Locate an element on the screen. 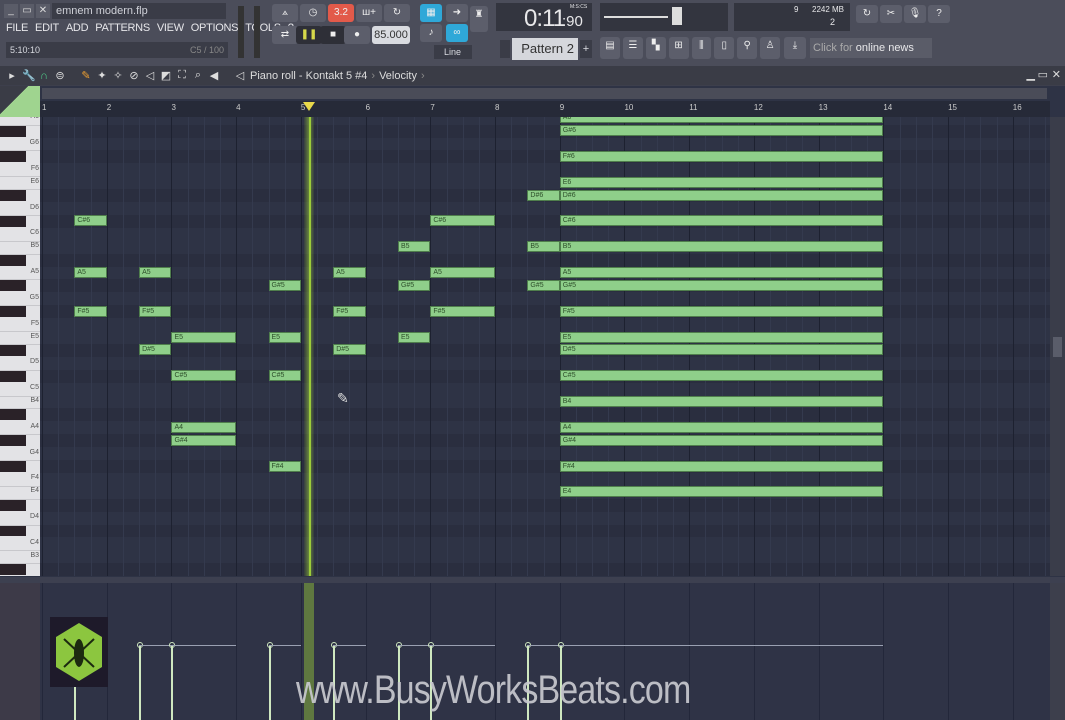 This screenshot has width=1065, height=720. wait-input-icon: ◷ is located at coordinates (313, 13).